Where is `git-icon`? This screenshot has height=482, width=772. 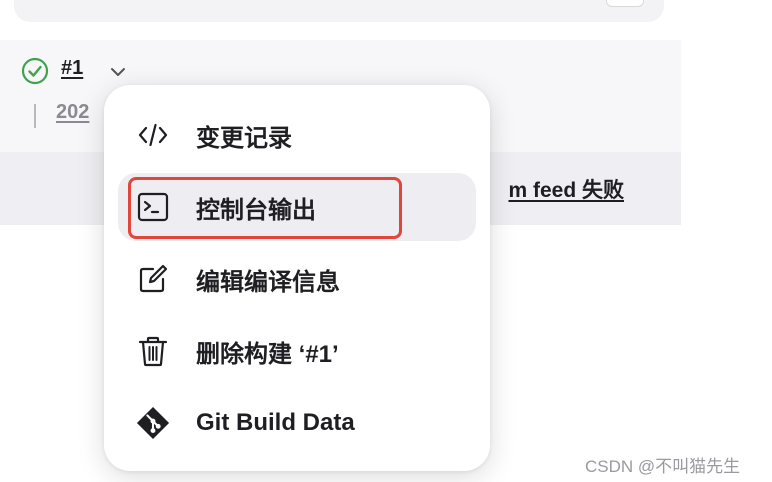 git-icon is located at coordinates (153, 423).